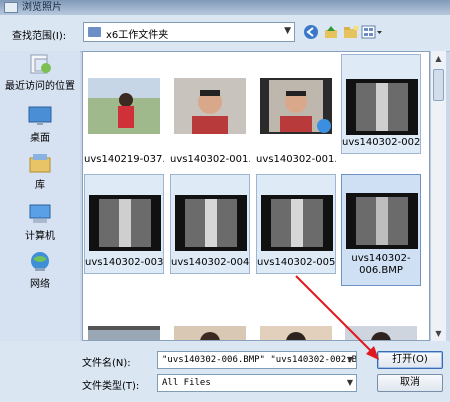 The image size is (450, 402). Describe the element at coordinates (259, 360) in the screenshot. I see `filename-value: "uvs140302-006.BMP" "uvs140302-002.BM` at that location.